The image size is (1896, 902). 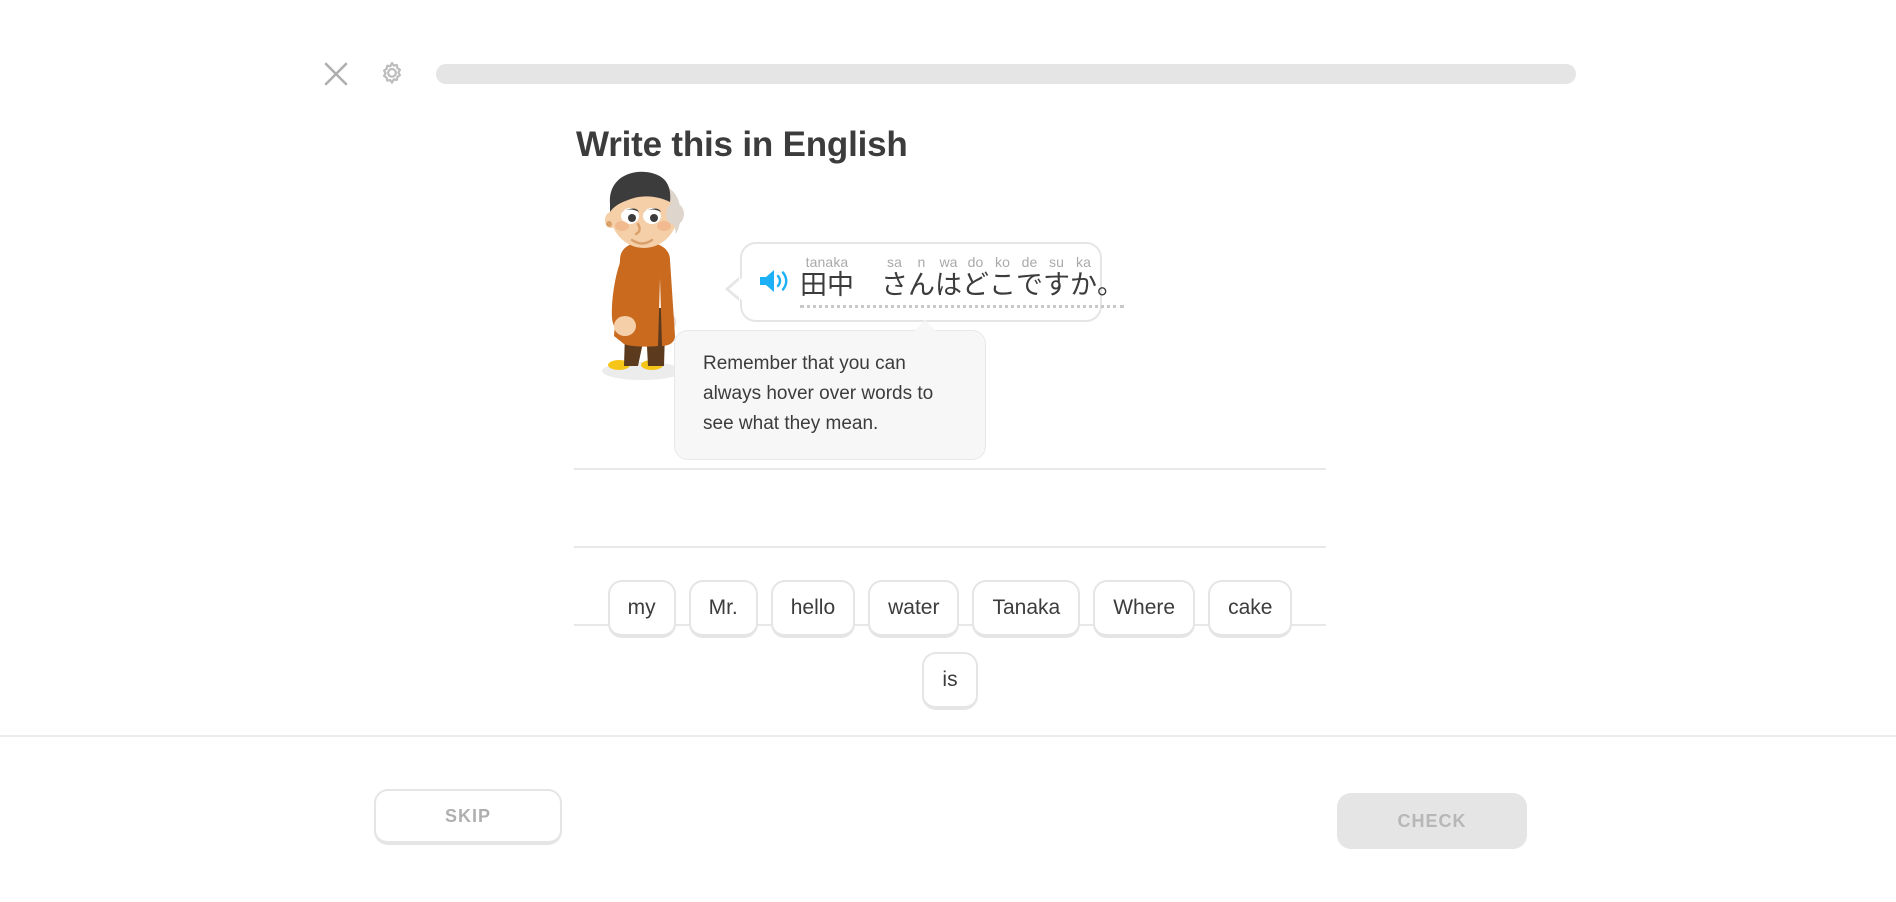 What do you see at coordinates (925, 326) in the screenshot?
I see `tooltip-arrow` at bounding box center [925, 326].